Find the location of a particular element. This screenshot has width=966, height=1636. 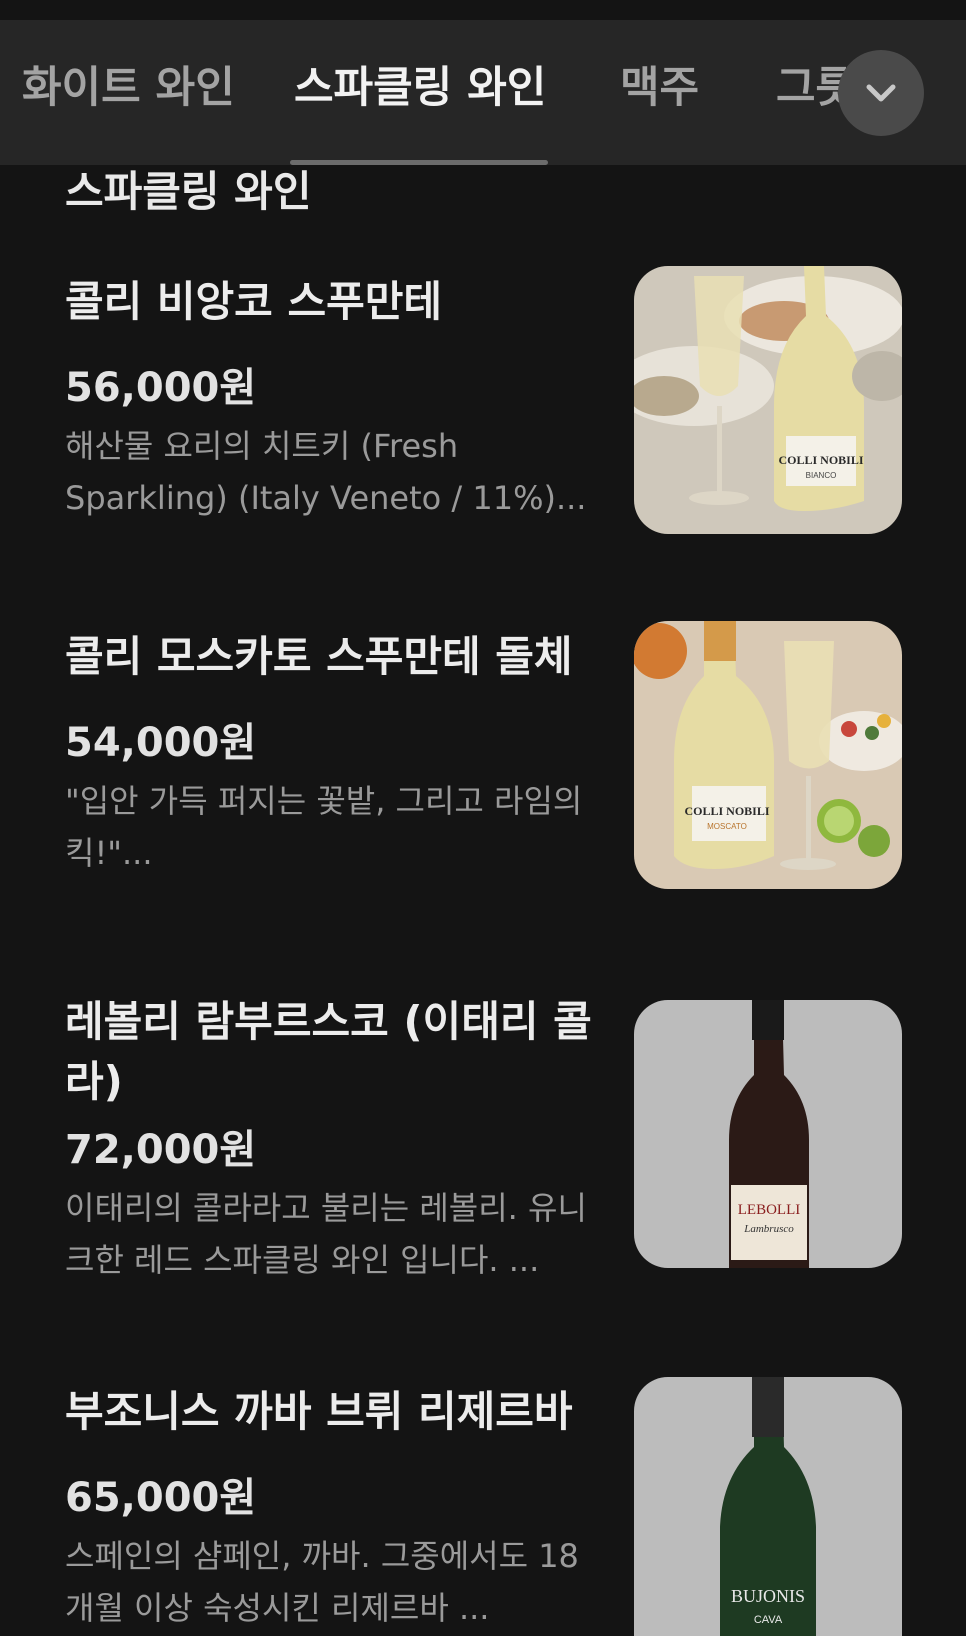

category-tabbar: 화이트 와인 스파클링 와인 맥주 그릇 is located at coordinates (483, 92).